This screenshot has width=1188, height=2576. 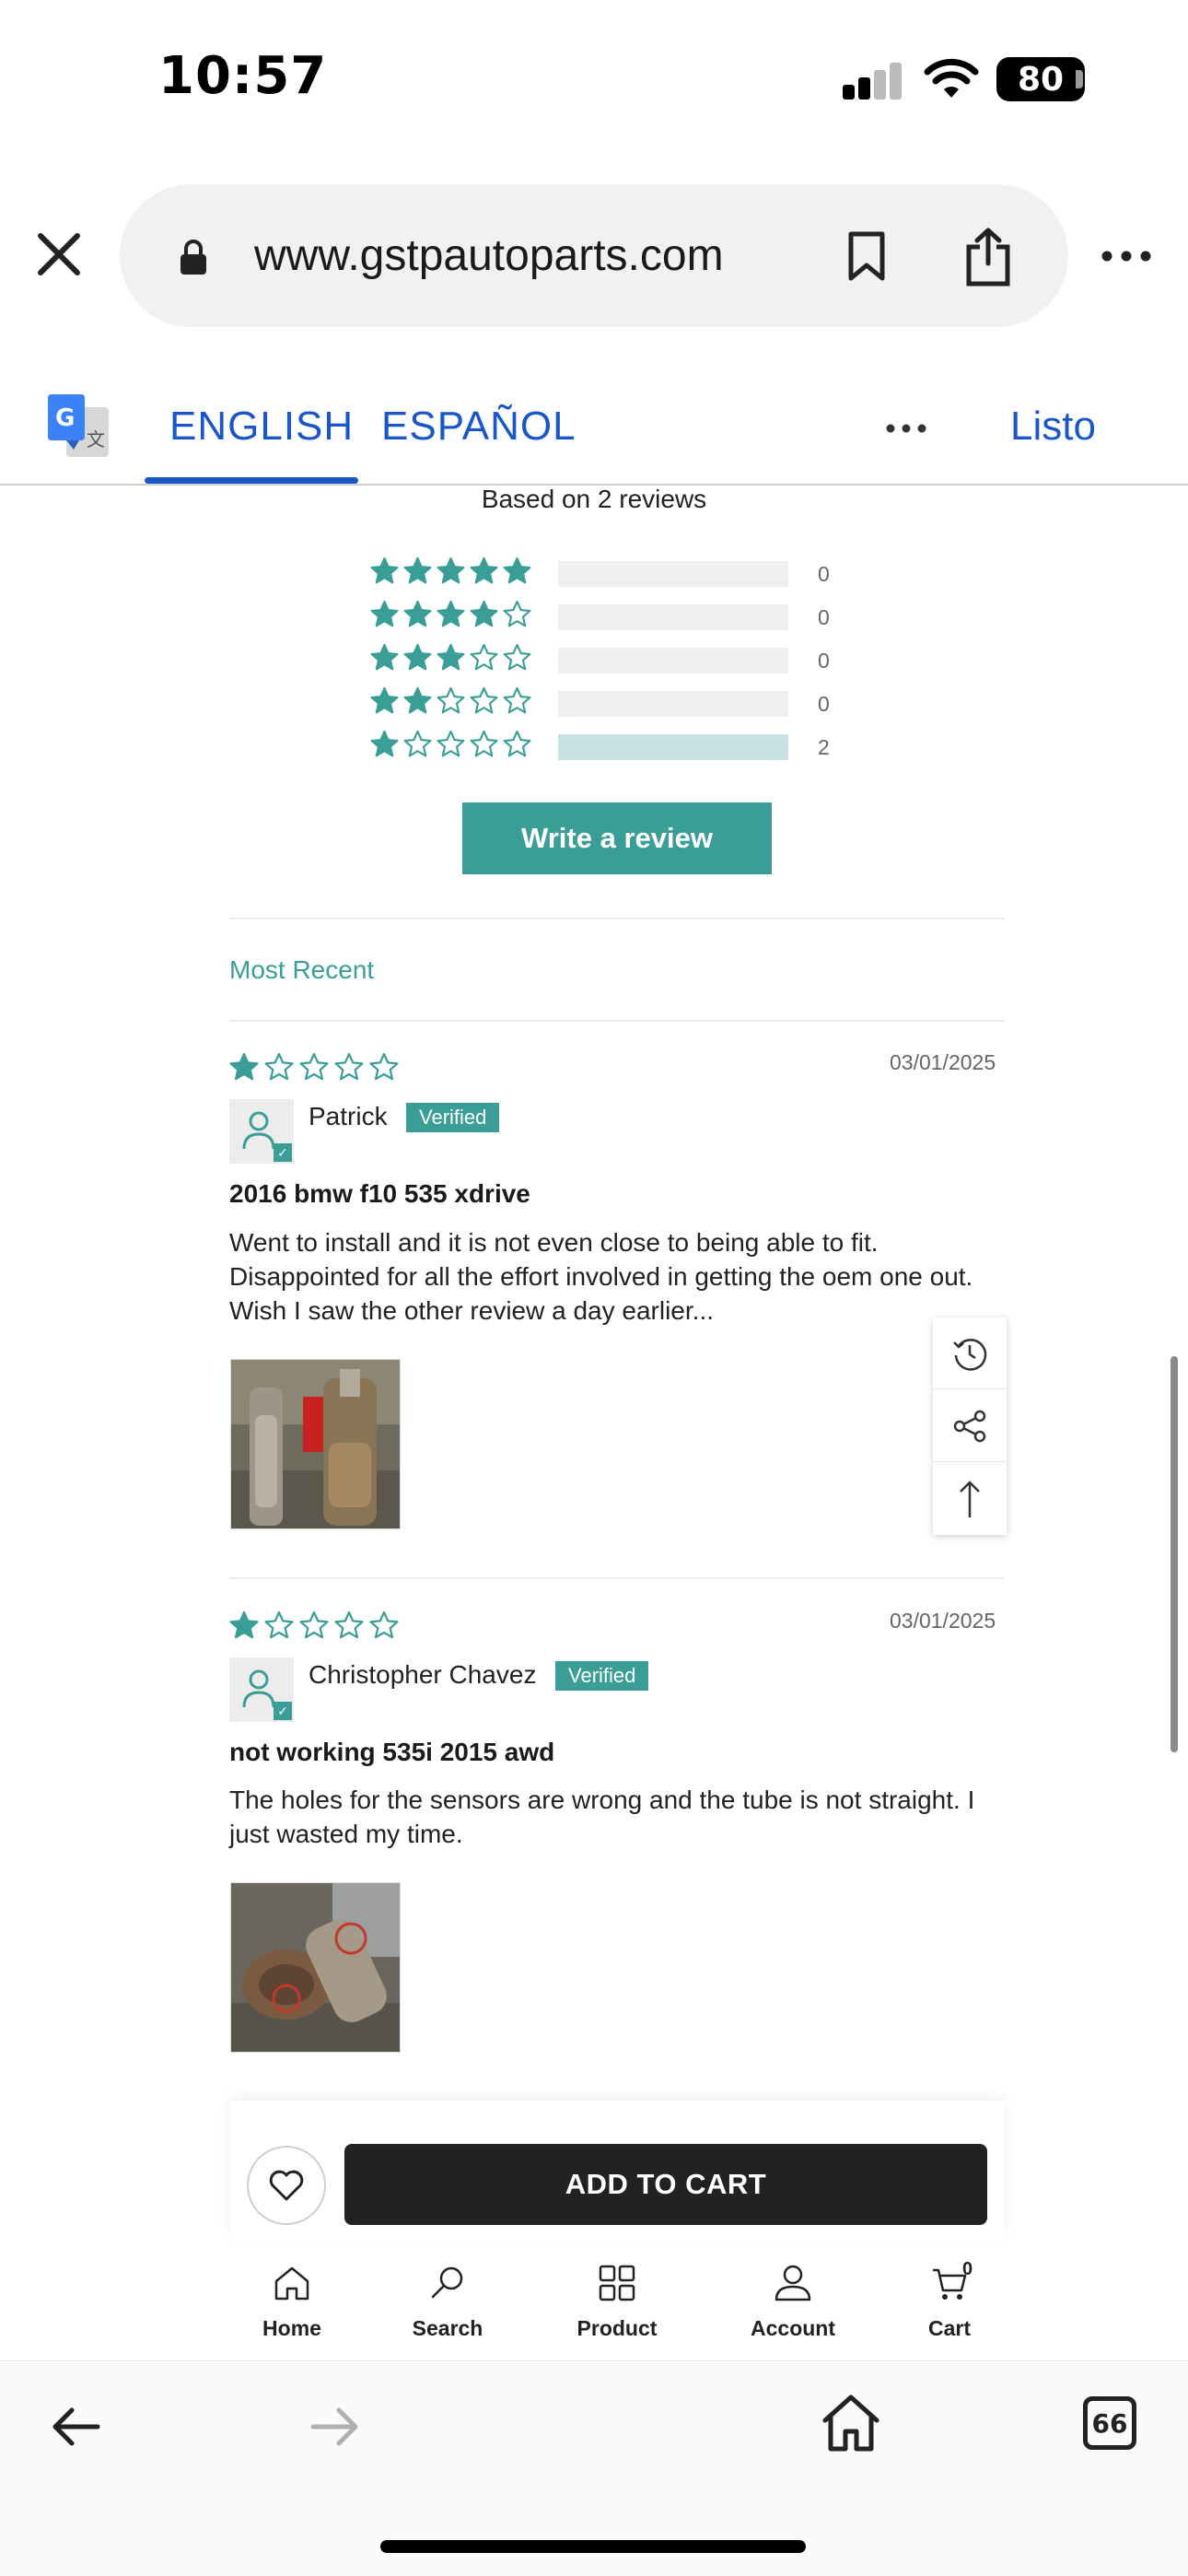 What do you see at coordinates (1109, 2423) in the screenshot?
I see `tabs-count-button: 66` at bounding box center [1109, 2423].